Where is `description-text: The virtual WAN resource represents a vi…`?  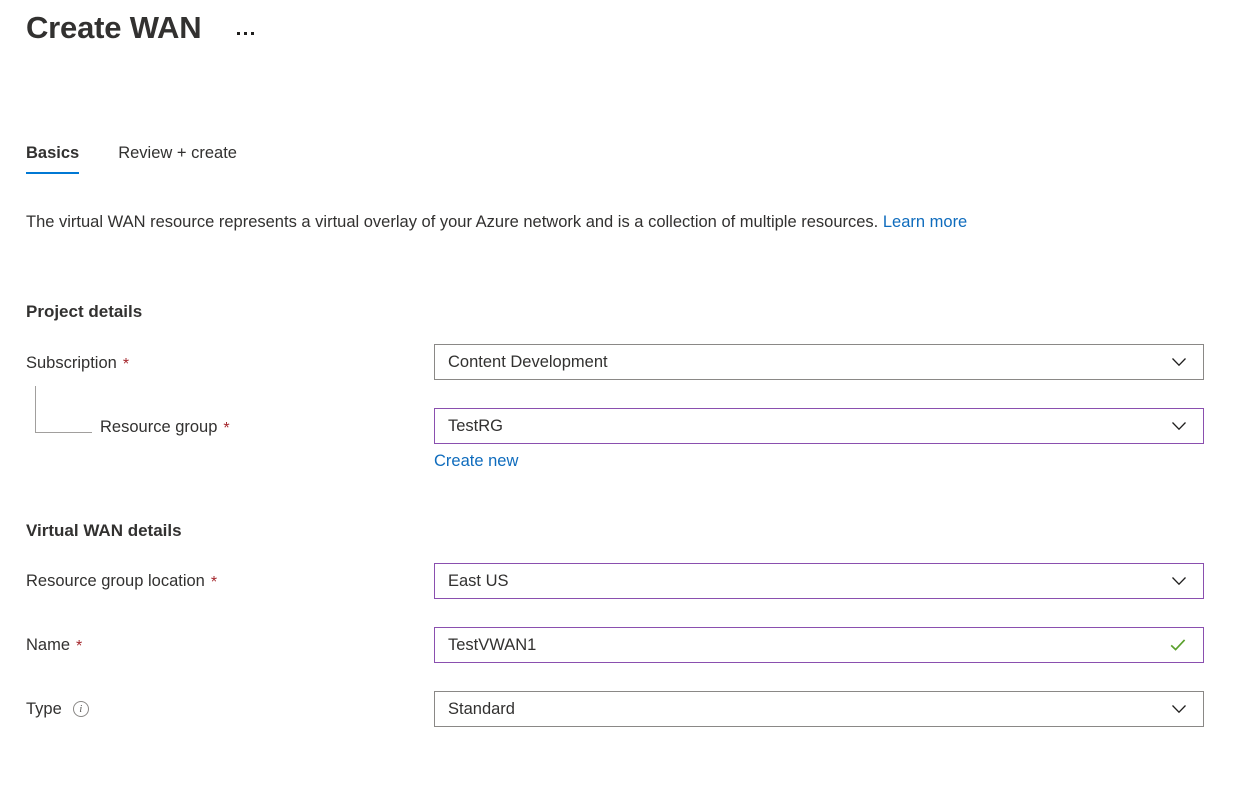
description-text: The virtual WAN resource represents a vi… is located at coordinates (452, 222).